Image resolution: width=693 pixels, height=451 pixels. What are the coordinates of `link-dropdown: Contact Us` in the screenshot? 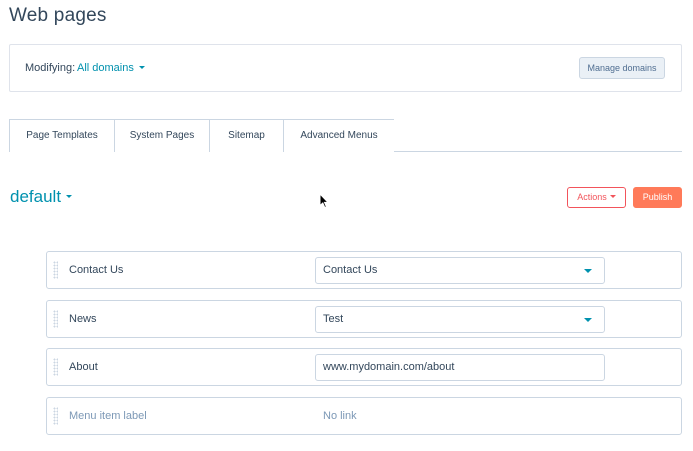 It's located at (460, 270).